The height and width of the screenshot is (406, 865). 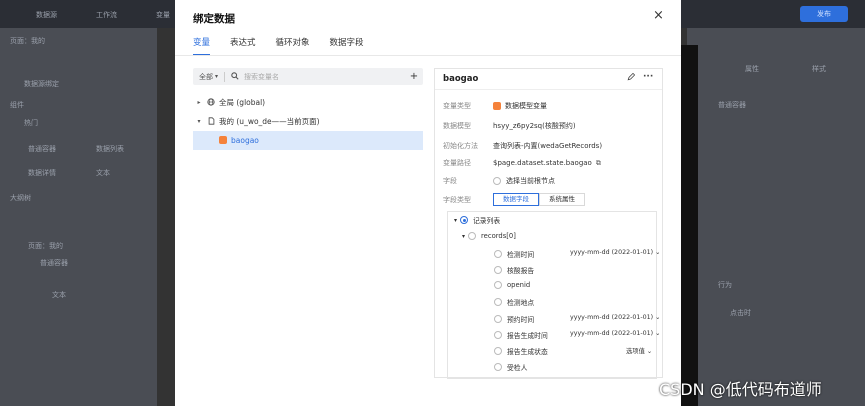 What do you see at coordinates (54, 263) in the screenshot?
I see `outline-container-node: 普通容器` at bounding box center [54, 263].